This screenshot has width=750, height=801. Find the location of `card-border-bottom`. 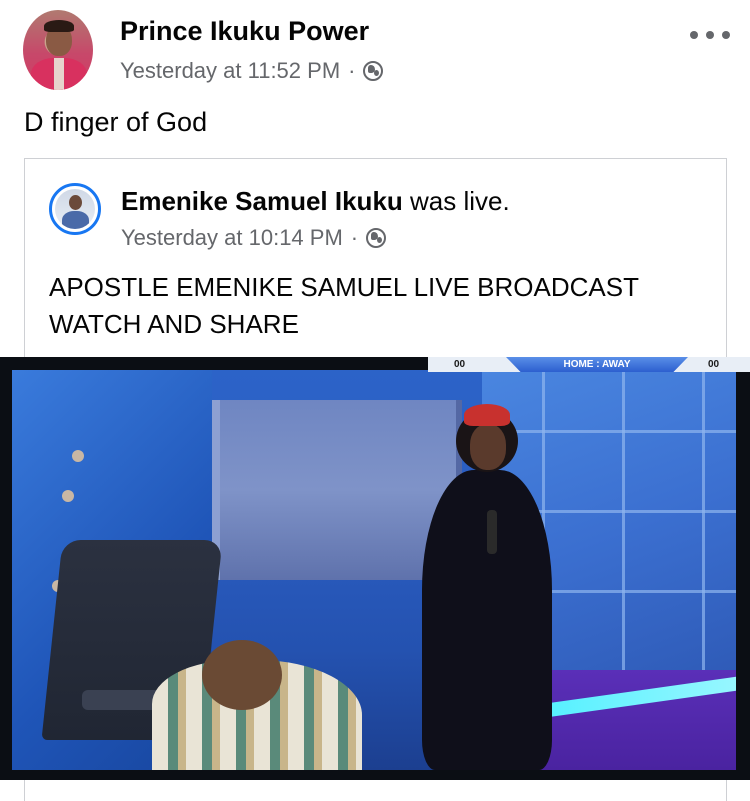

card-border-bottom is located at coordinates (375, 790).